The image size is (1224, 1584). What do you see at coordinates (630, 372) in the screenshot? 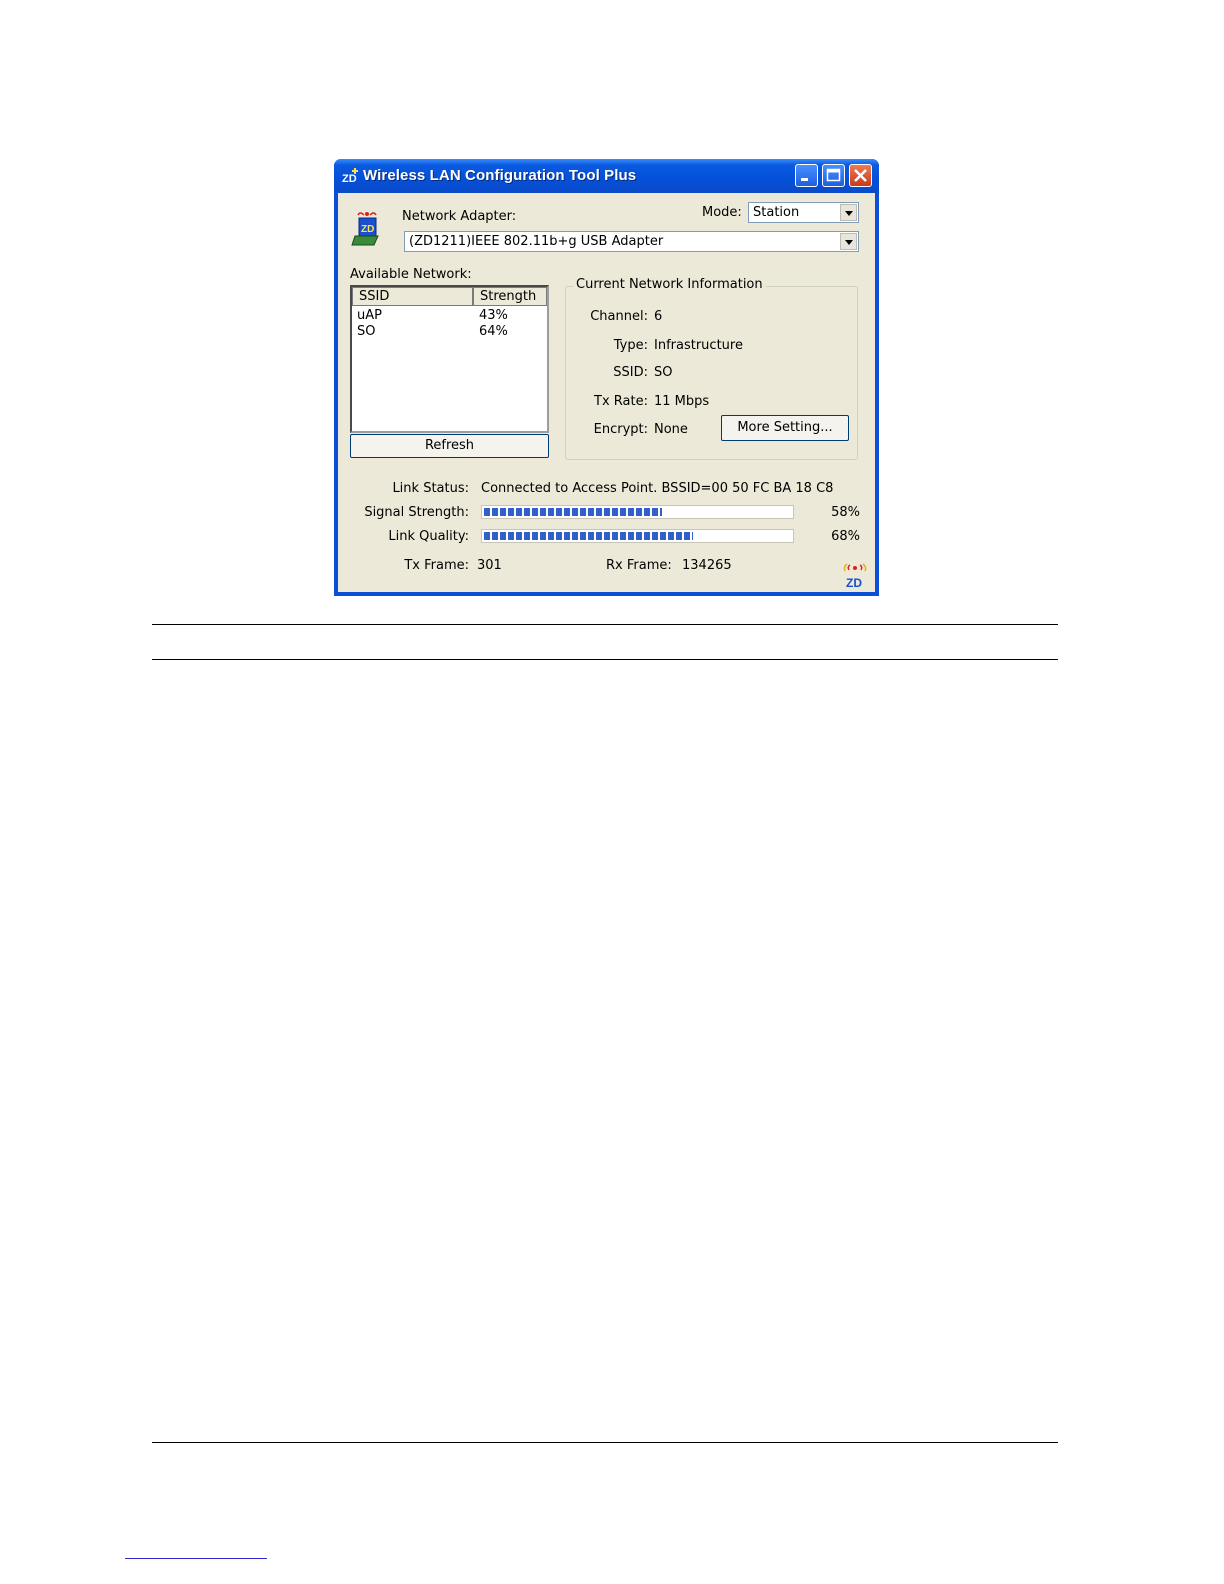
I see `ssid-label: SSID:` at bounding box center [630, 372].